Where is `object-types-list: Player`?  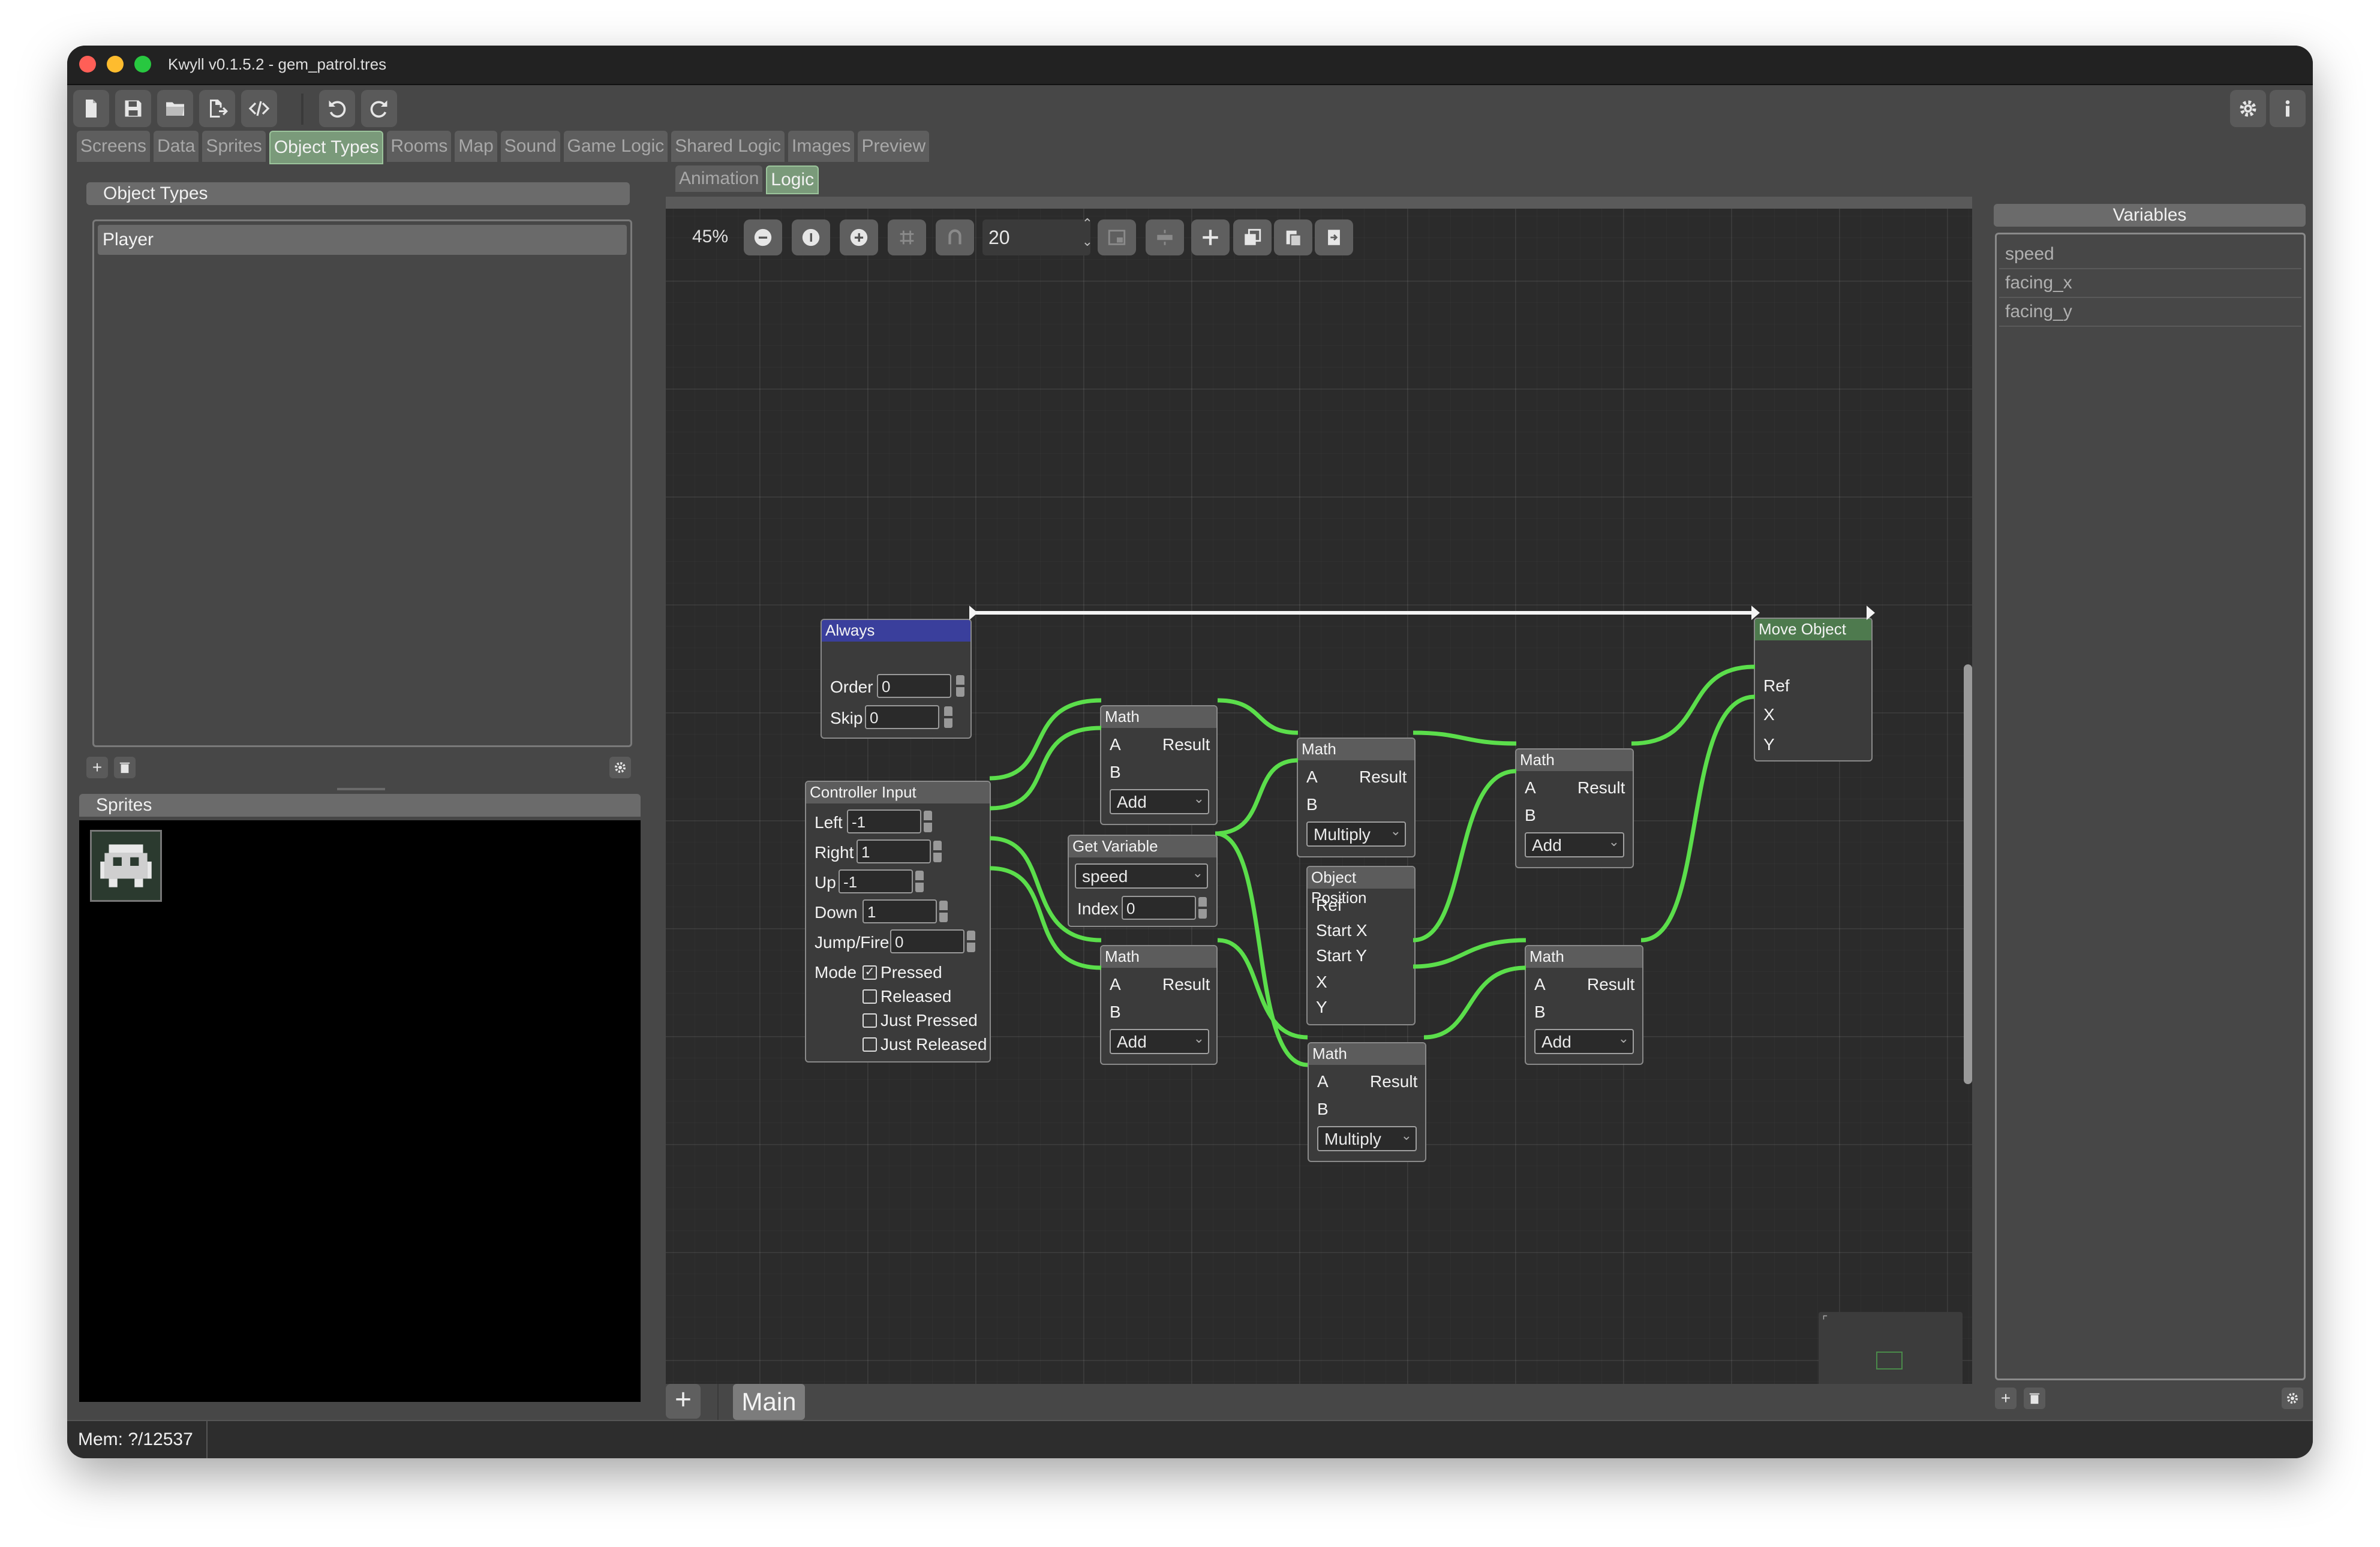 object-types-list: Player is located at coordinates (362, 483).